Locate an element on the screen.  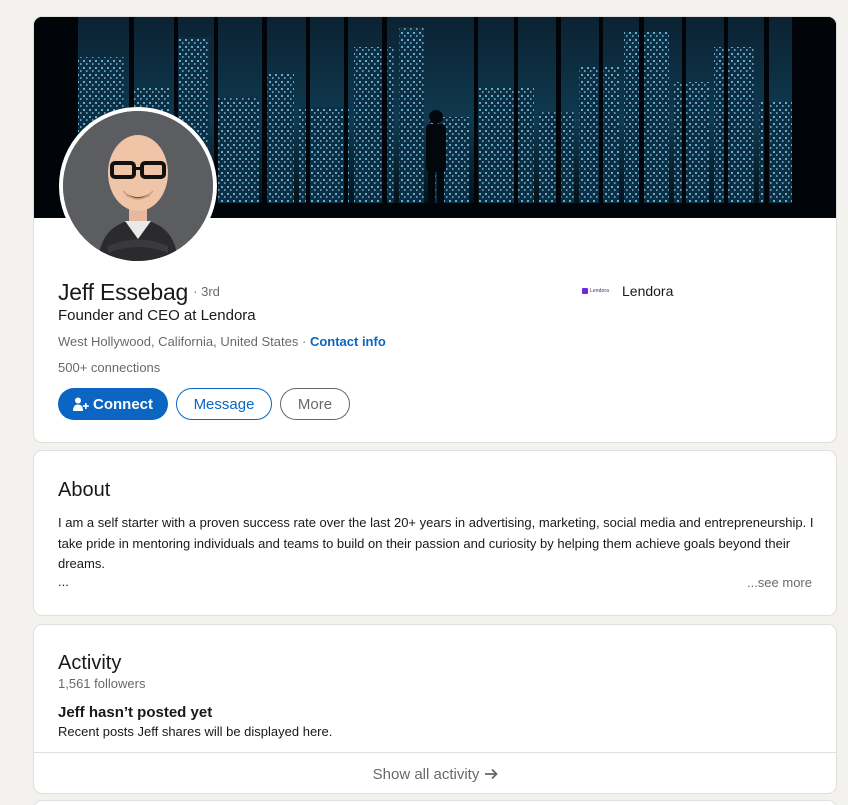
show-all-activity-button: Show all activity is located at coordinates (435, 773).